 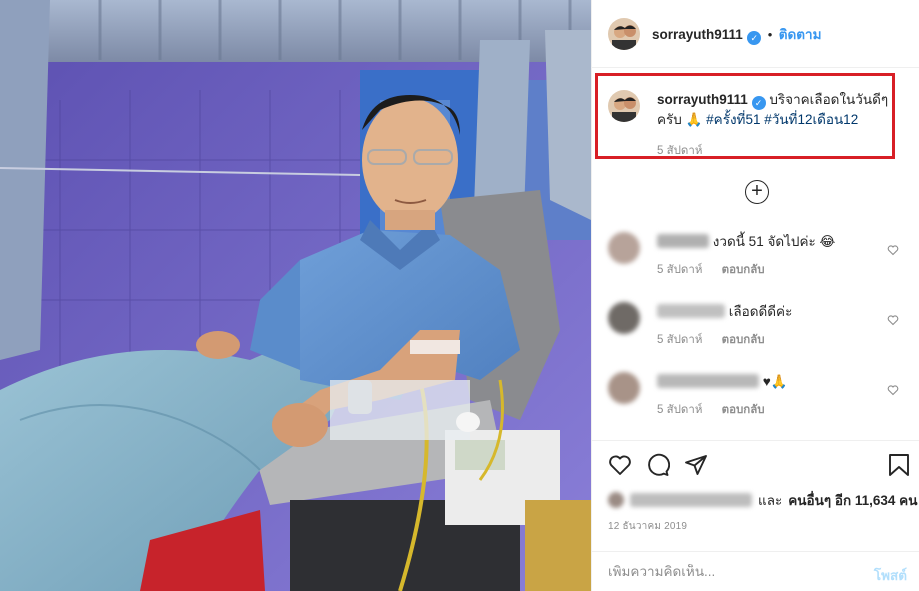 I want to click on liker-avatar, so click(x=616, y=500).